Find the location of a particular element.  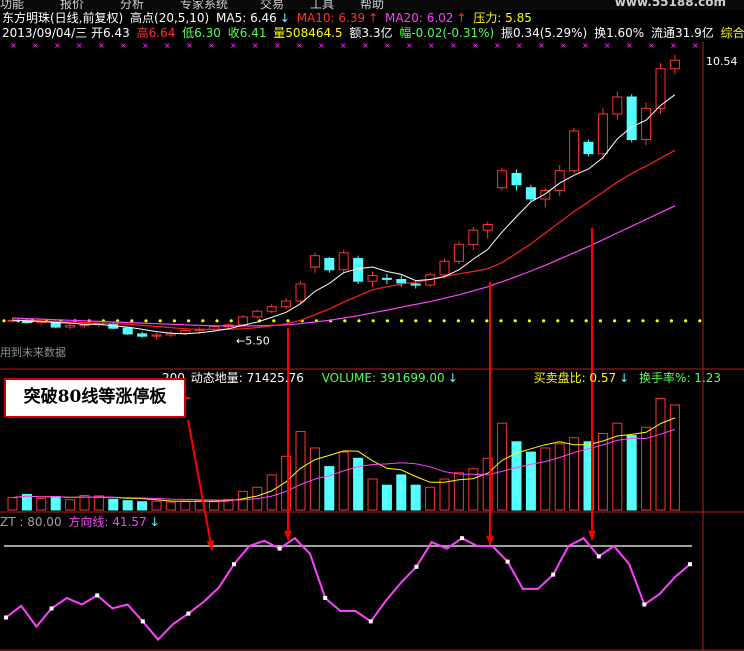

volume-indicator: VOLUME: 391699.00 is located at coordinates (383, 378).